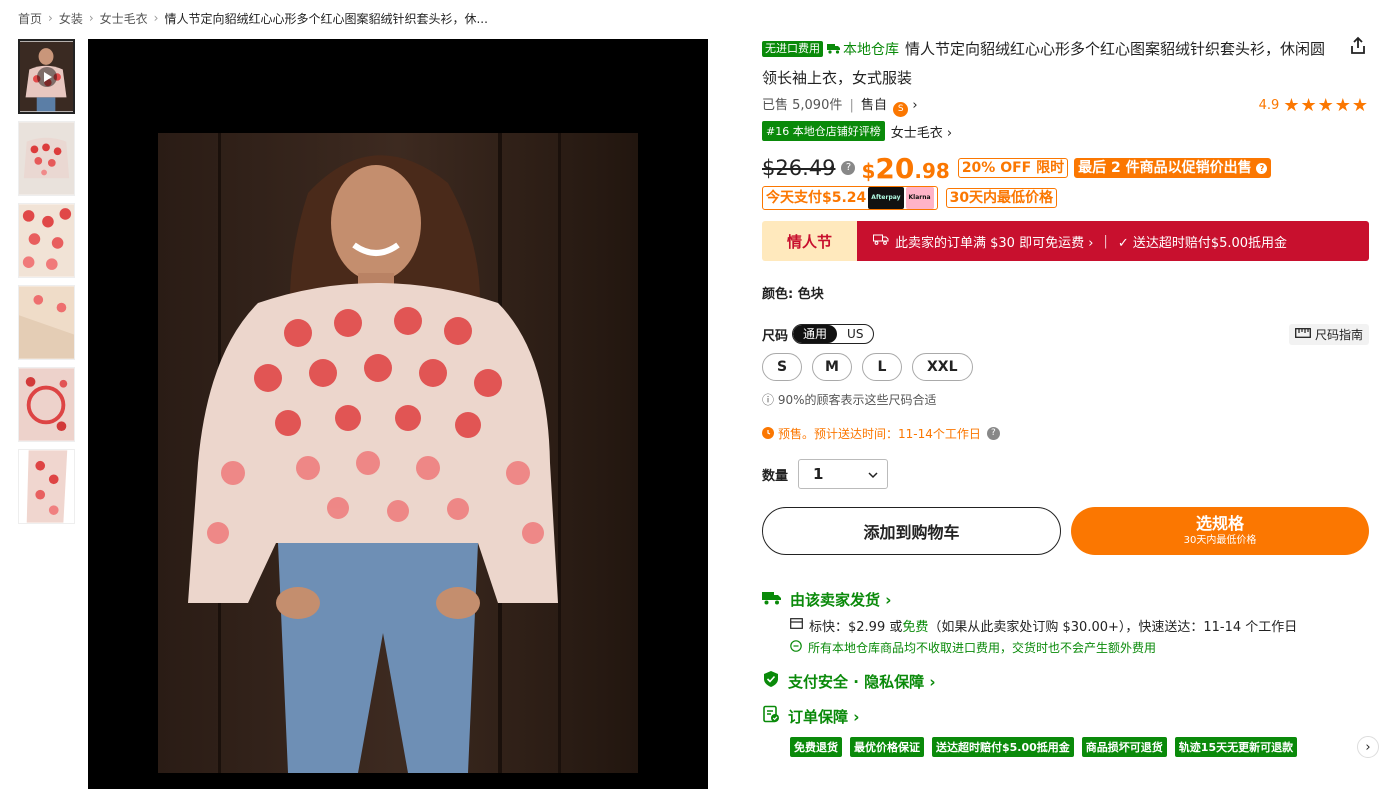 The height and width of the screenshot is (789, 1399). Describe the element at coordinates (849, 400) in the screenshot. I see `size-fit-note: ⓘ 90%的顾客表示这些尺码合适` at that location.